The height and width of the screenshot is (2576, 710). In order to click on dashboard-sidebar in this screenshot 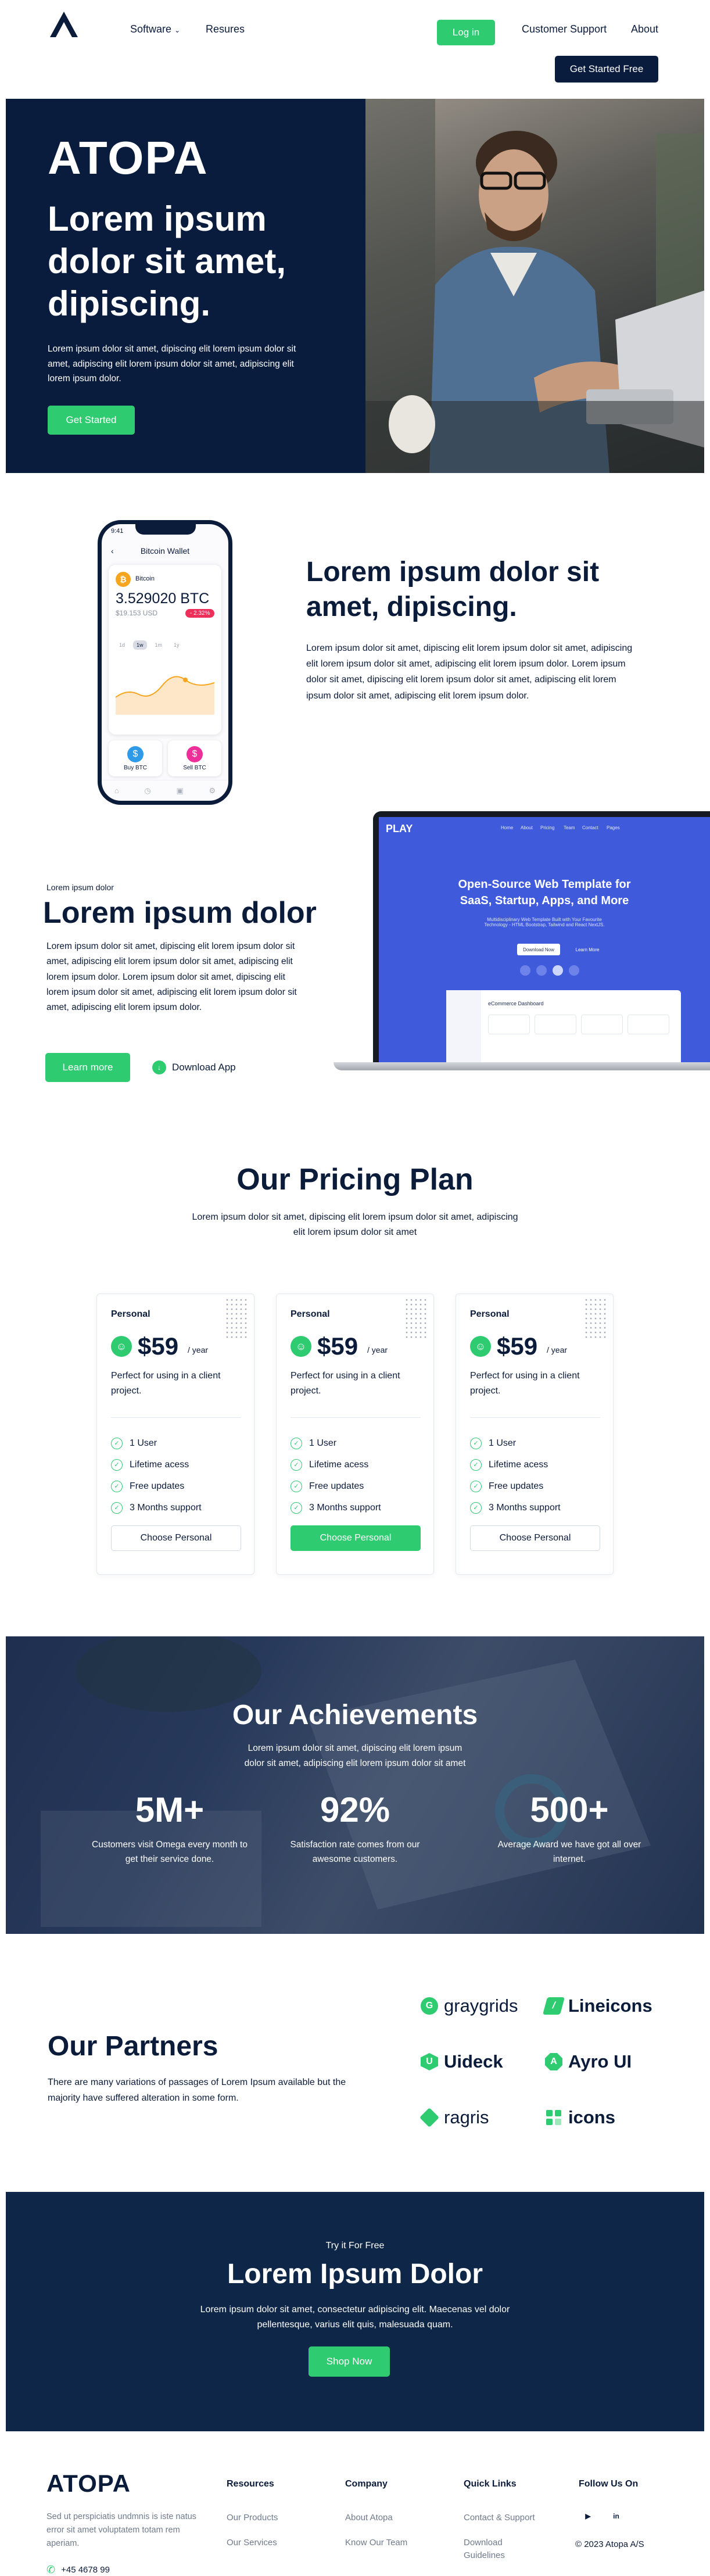, I will do `click(463, 1026)`.